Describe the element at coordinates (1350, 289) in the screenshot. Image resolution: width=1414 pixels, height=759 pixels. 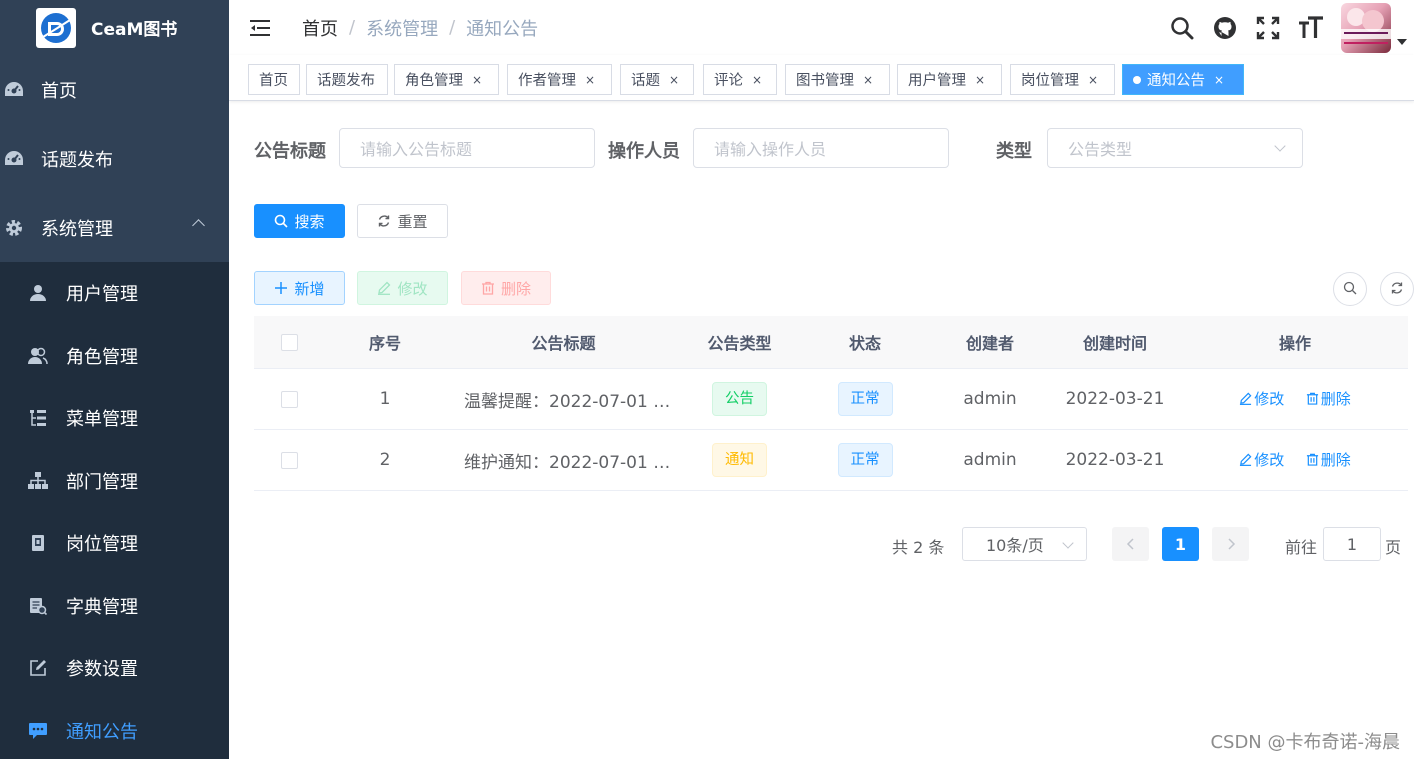
I see `toggle-search-button` at that location.